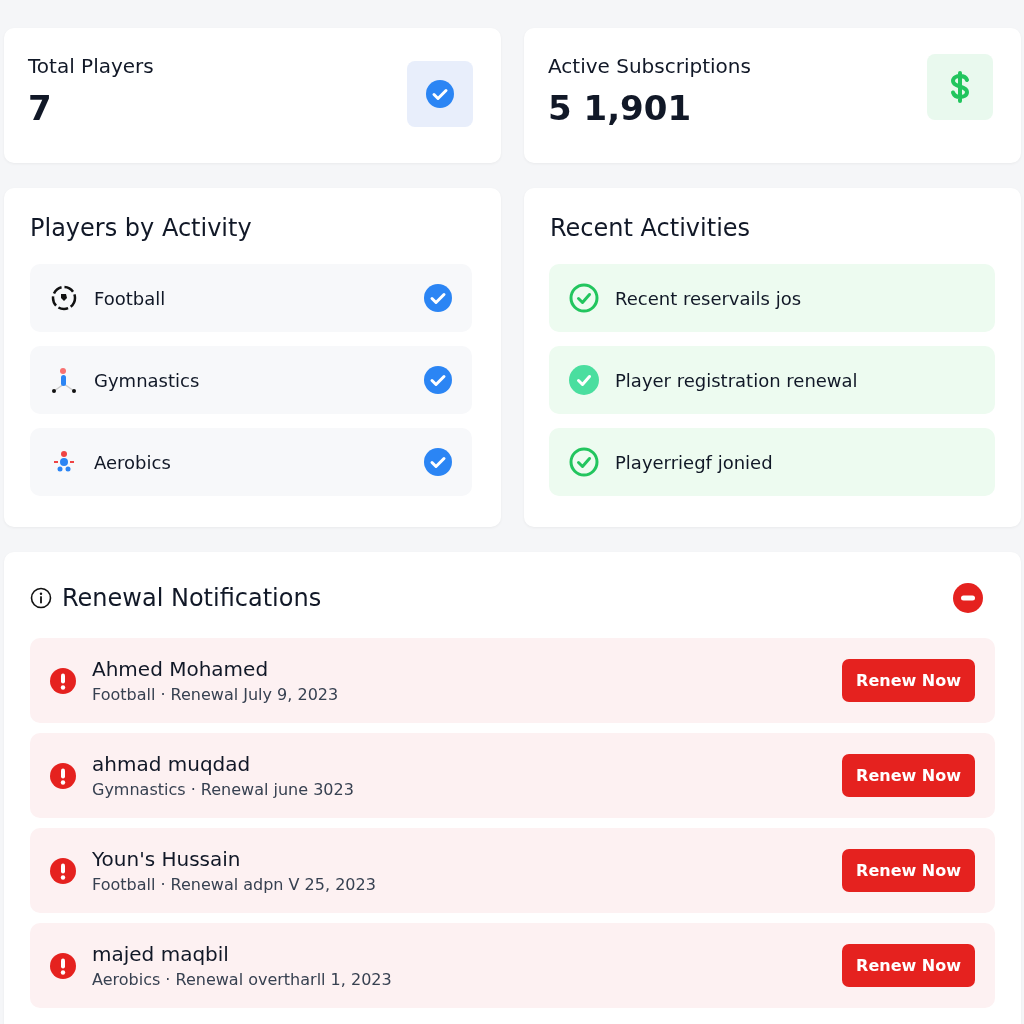 The width and height of the screenshot is (1024, 1024). I want to click on panel-title: Renewal Notifications, so click(192, 598).